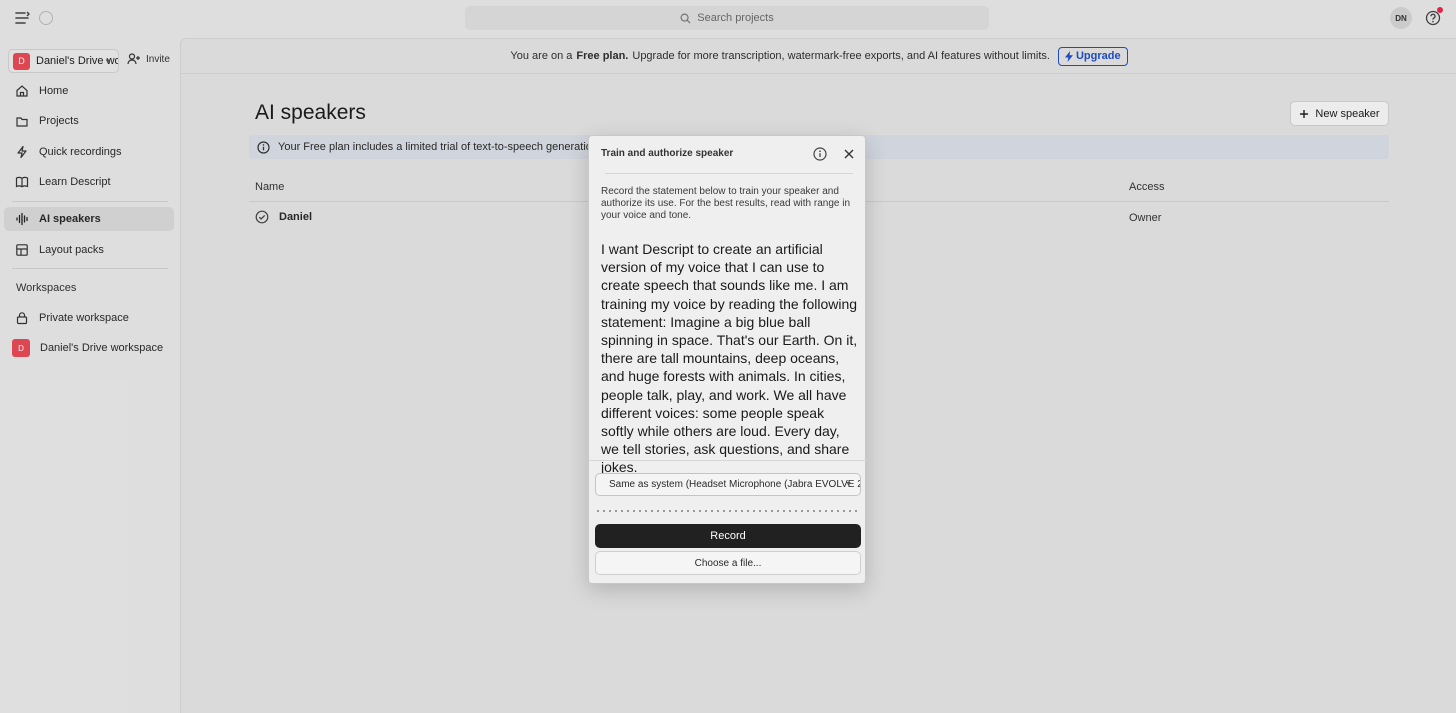  What do you see at coordinates (728, 536) in the screenshot?
I see `record-button: Record` at bounding box center [728, 536].